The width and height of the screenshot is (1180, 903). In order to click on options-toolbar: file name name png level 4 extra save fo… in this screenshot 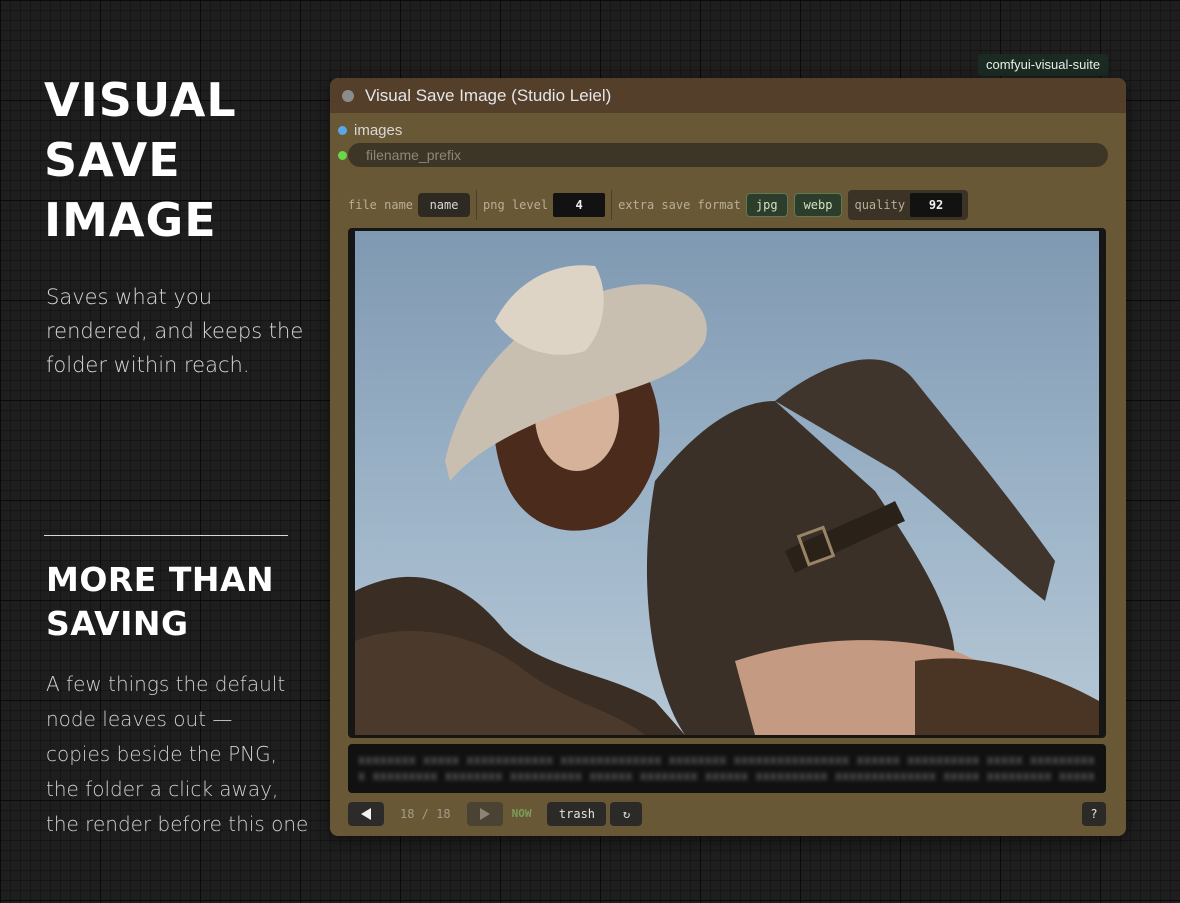, I will do `click(658, 205)`.